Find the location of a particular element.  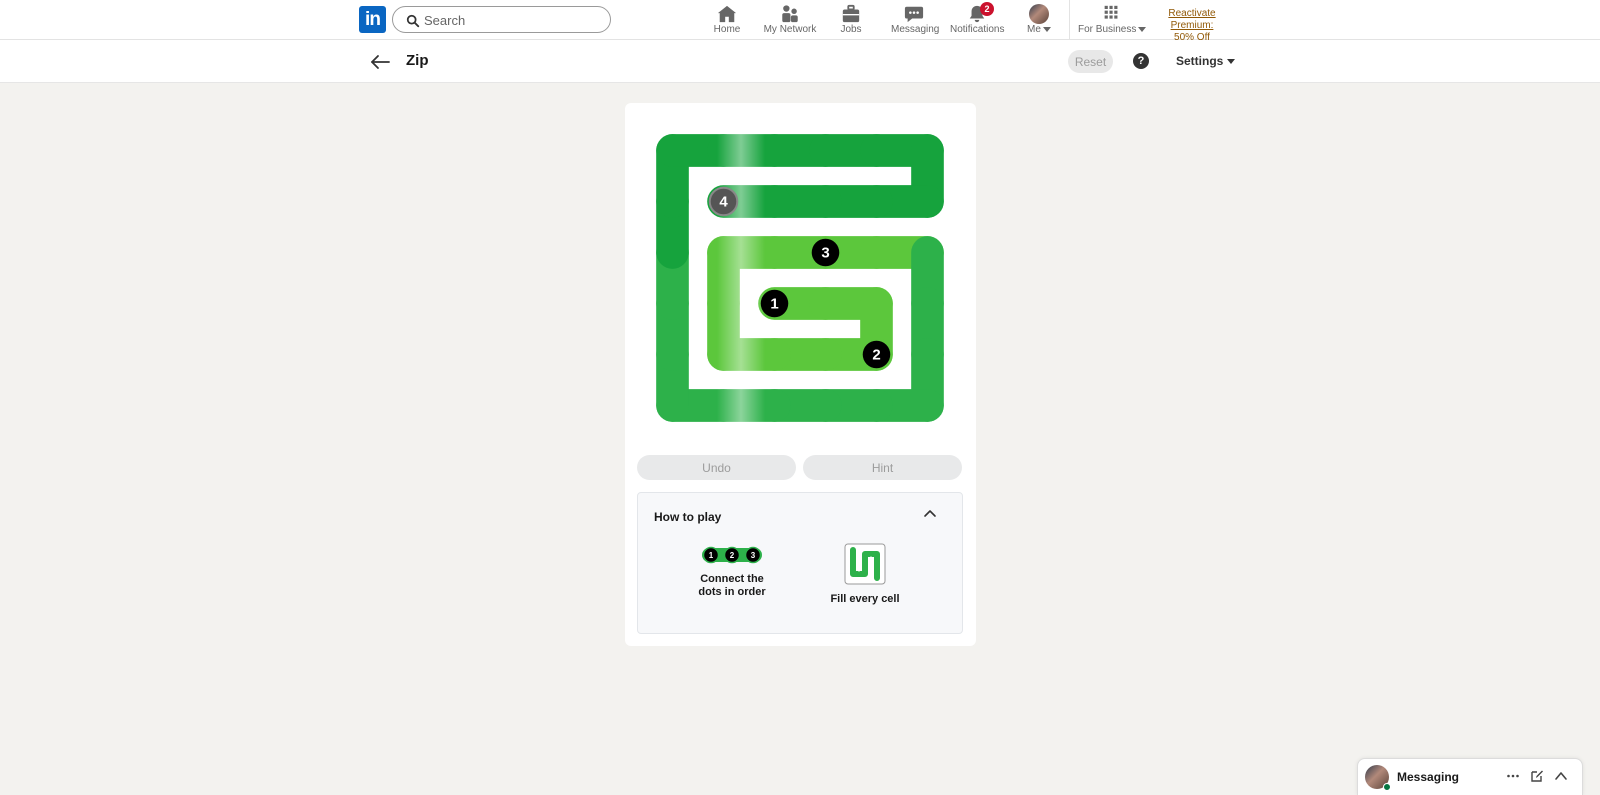

how-to-play-title: How to play is located at coordinates (688, 517).